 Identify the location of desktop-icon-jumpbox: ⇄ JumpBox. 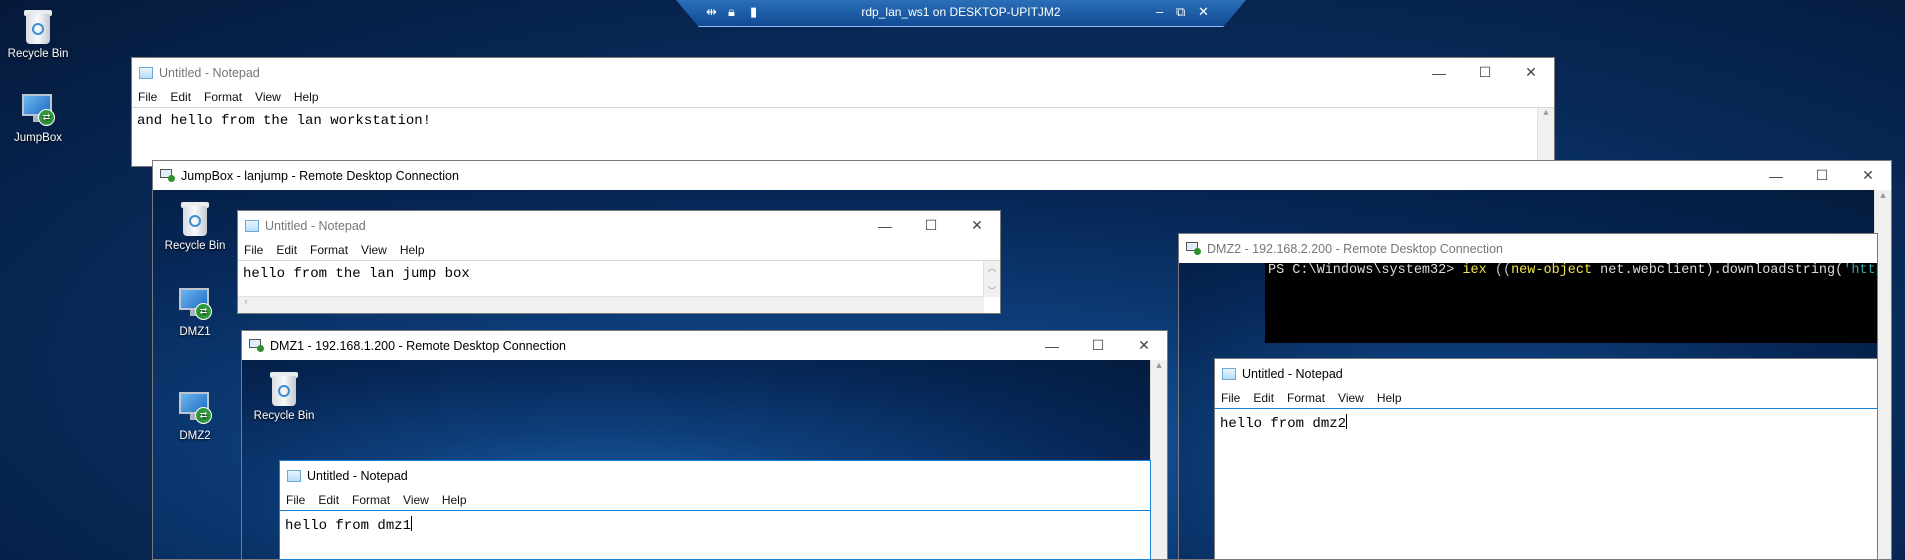
(38, 118).